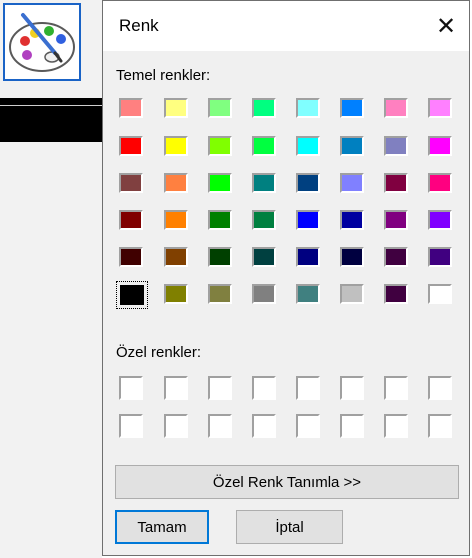 This screenshot has width=472, height=558. Describe the element at coordinates (162, 527) in the screenshot. I see `ok-button: Tamam` at that location.